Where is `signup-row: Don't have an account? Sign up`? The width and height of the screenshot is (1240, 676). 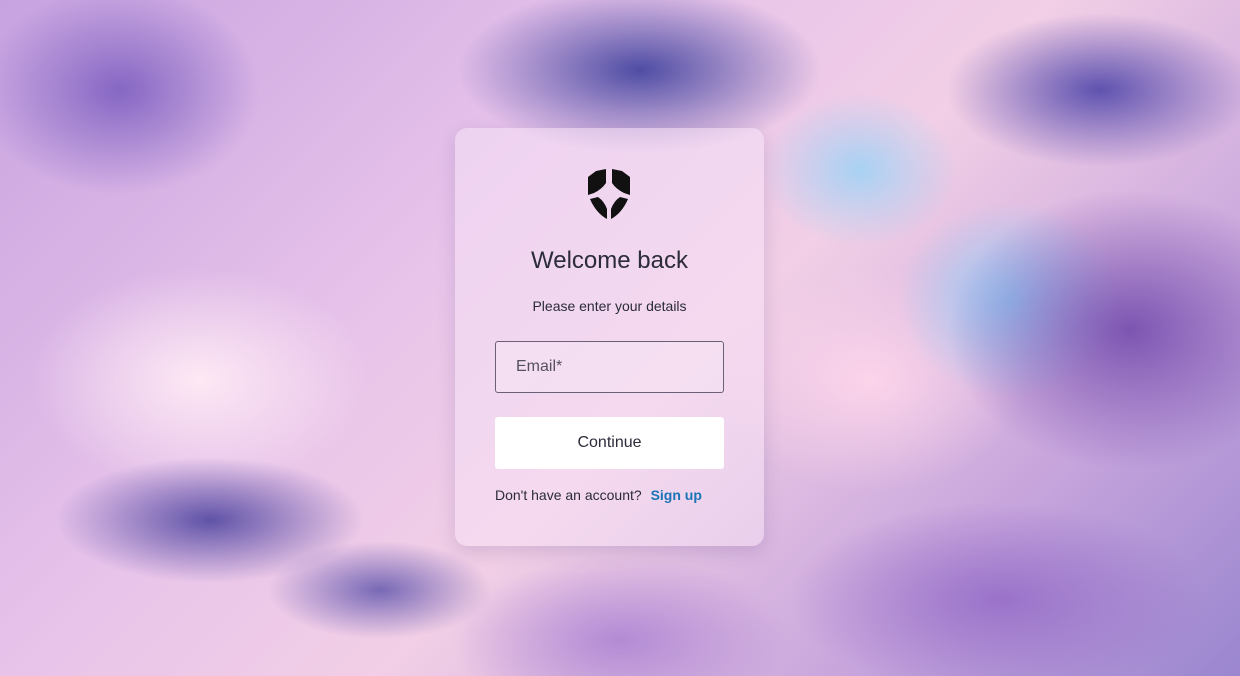
signup-row: Don't have an account? Sign up is located at coordinates (615, 495).